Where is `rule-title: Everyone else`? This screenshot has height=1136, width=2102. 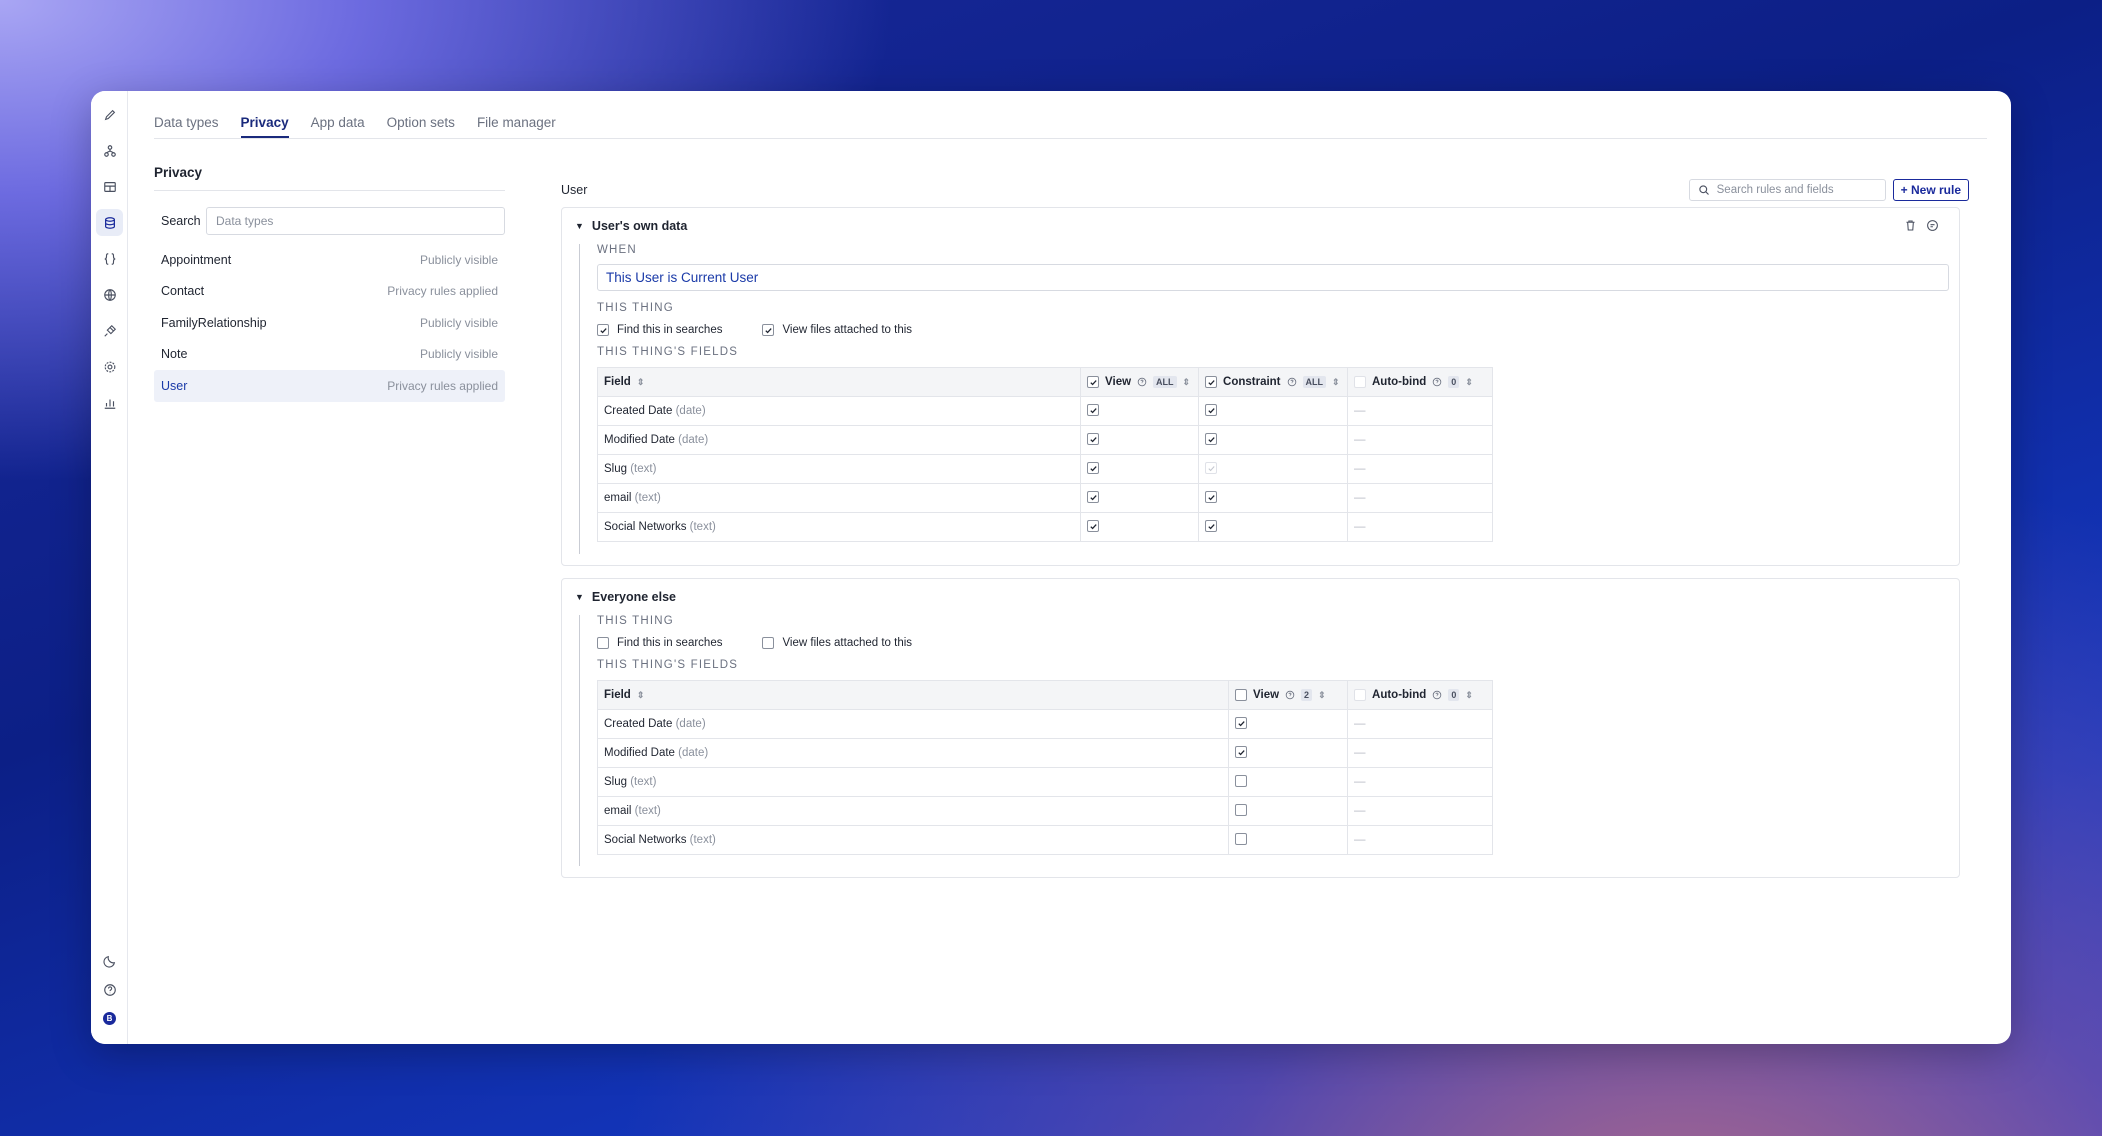
rule-title: Everyone else is located at coordinates (634, 597).